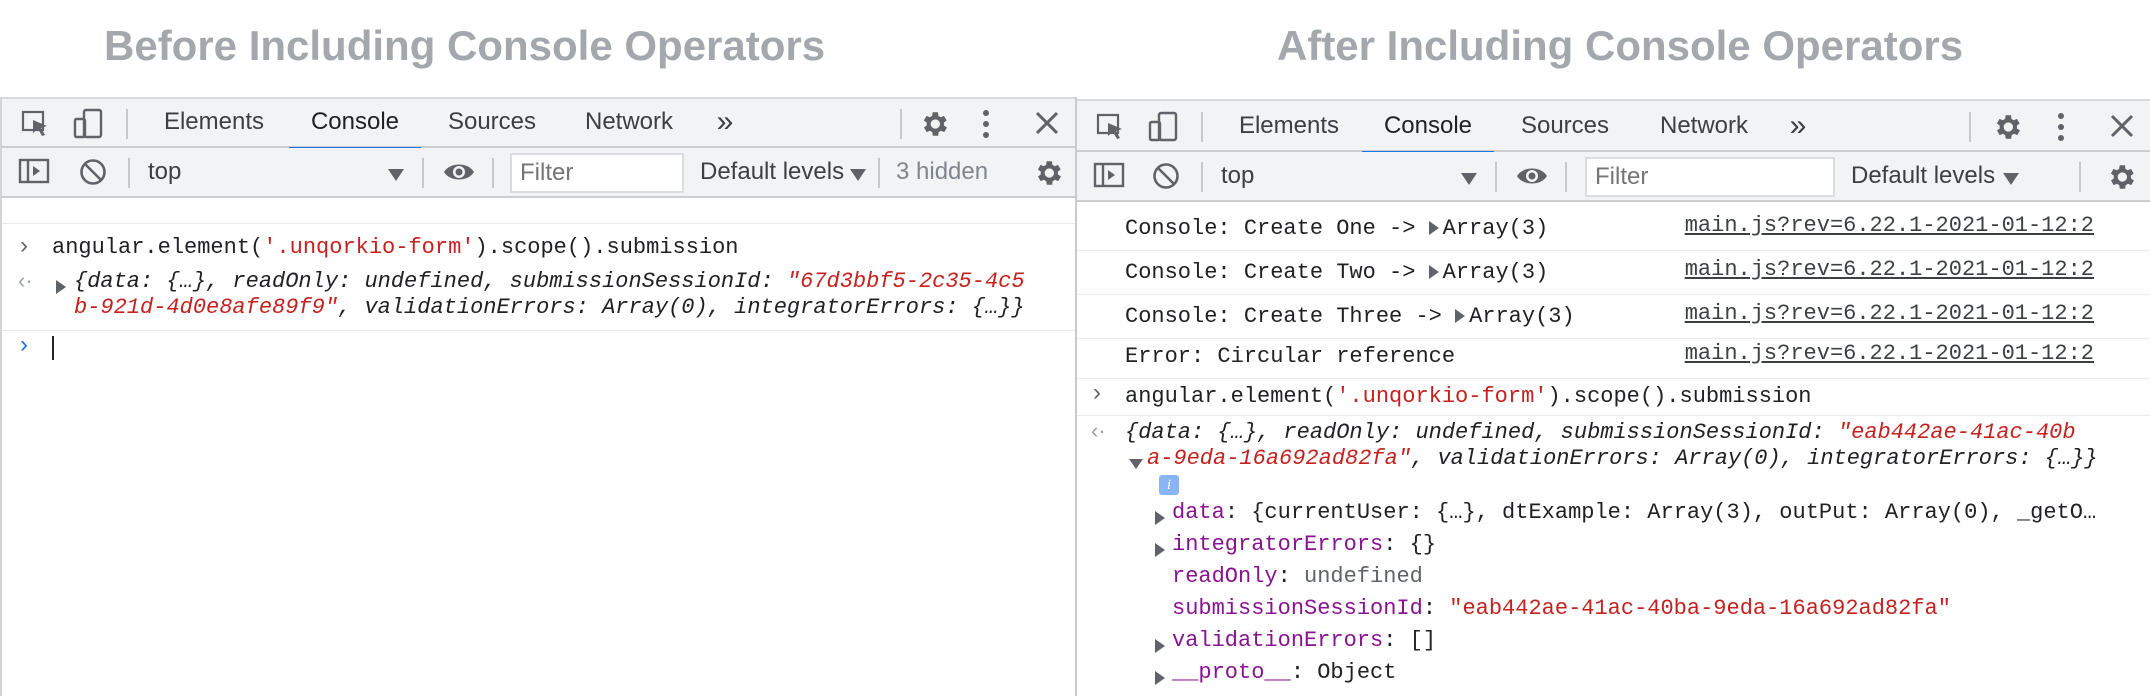  Describe the element at coordinates (1169, 485) in the screenshot. I see `info-icon: i` at that location.